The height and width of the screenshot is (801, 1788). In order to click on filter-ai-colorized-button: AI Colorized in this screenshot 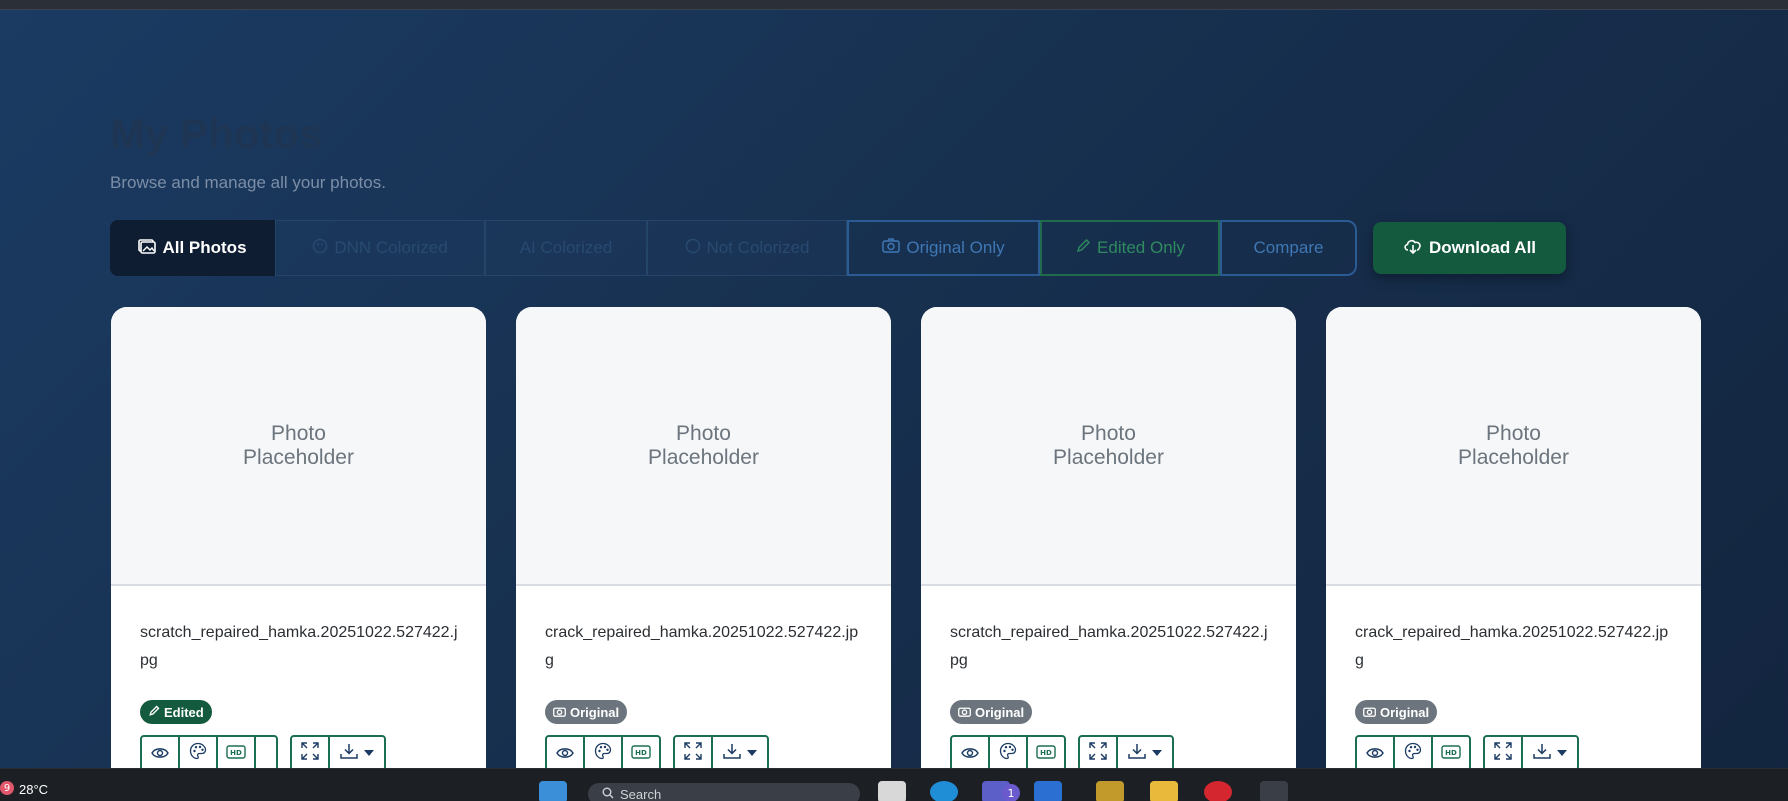, I will do `click(566, 248)`.